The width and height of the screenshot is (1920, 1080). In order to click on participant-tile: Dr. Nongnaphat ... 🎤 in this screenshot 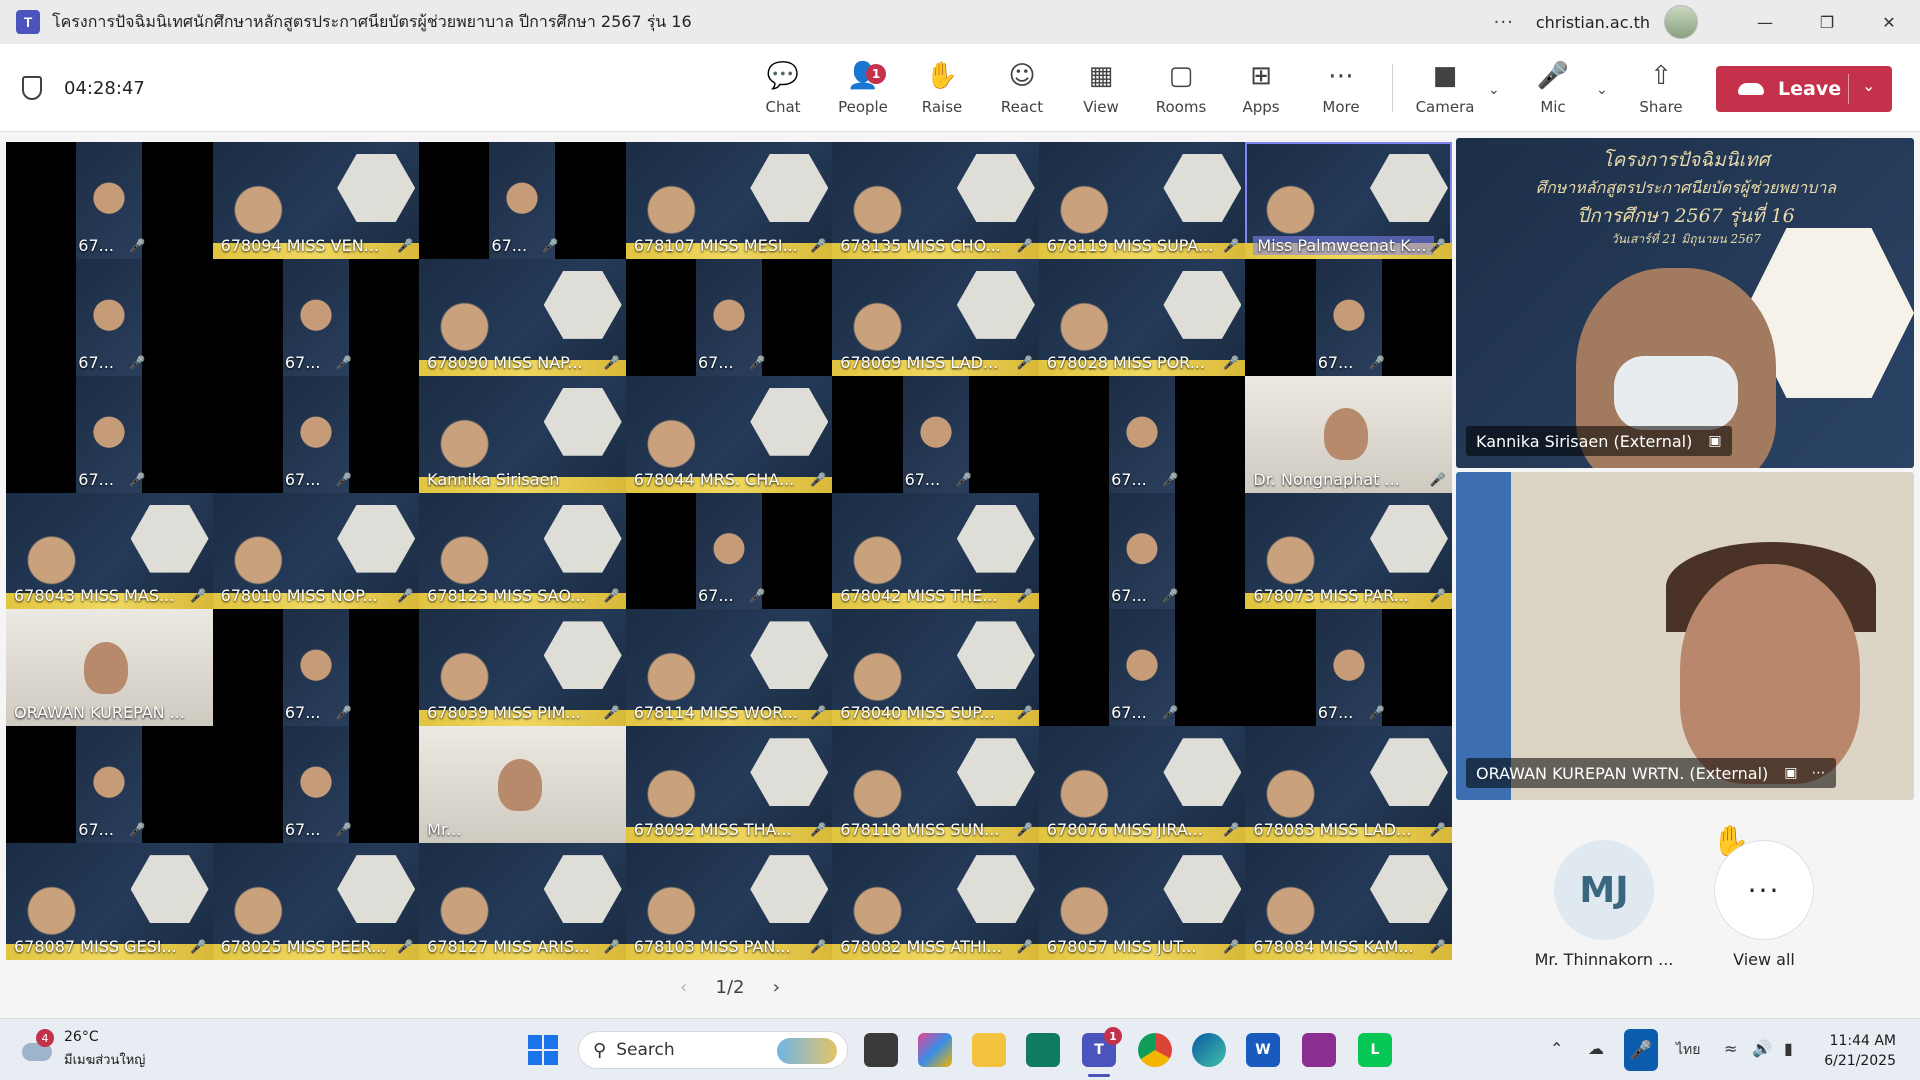, I will do `click(1348, 434)`.